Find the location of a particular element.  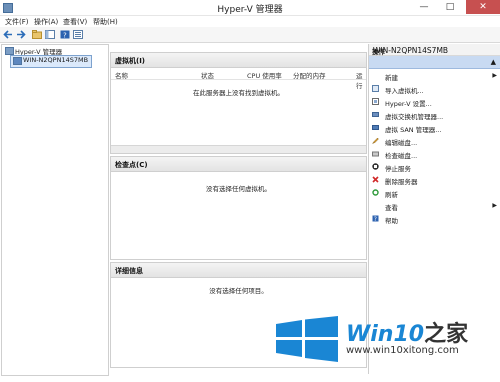

up-folder-icon is located at coordinates (37, 34).